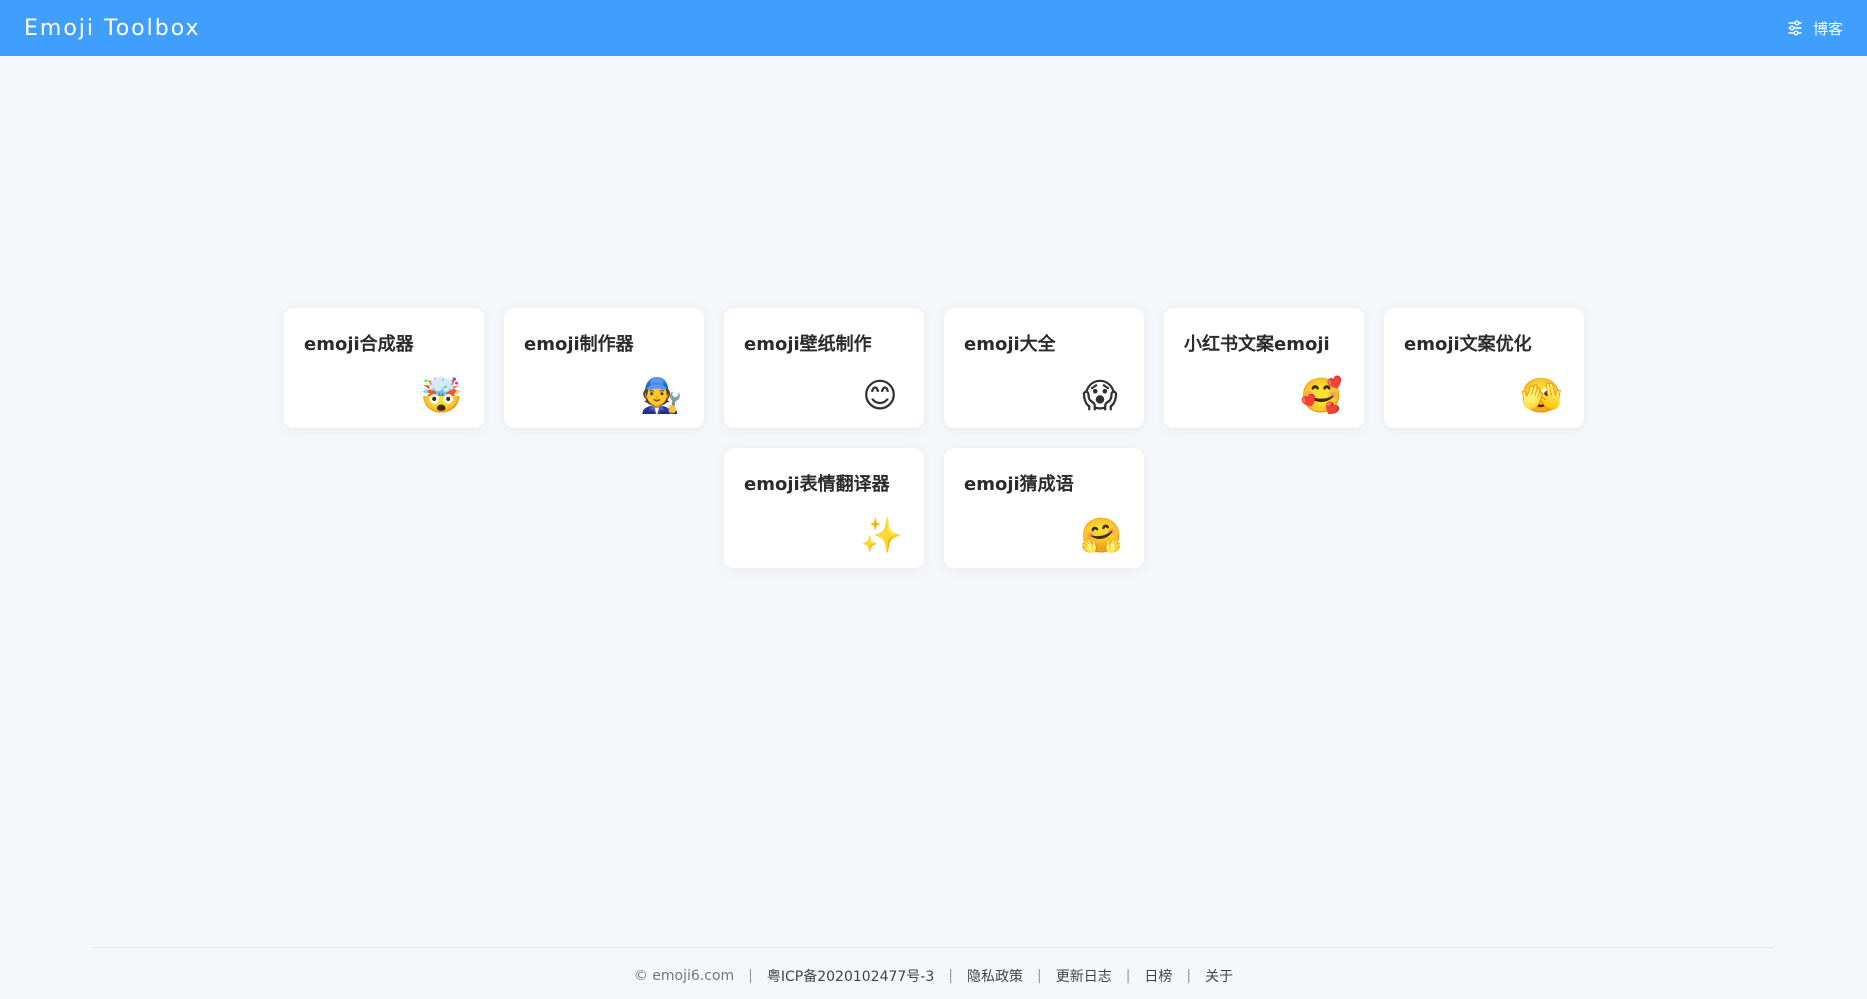 This screenshot has width=1867, height=999. What do you see at coordinates (1101, 536) in the screenshot?
I see `hugging-face-emoji-icon: 🤗` at bounding box center [1101, 536].